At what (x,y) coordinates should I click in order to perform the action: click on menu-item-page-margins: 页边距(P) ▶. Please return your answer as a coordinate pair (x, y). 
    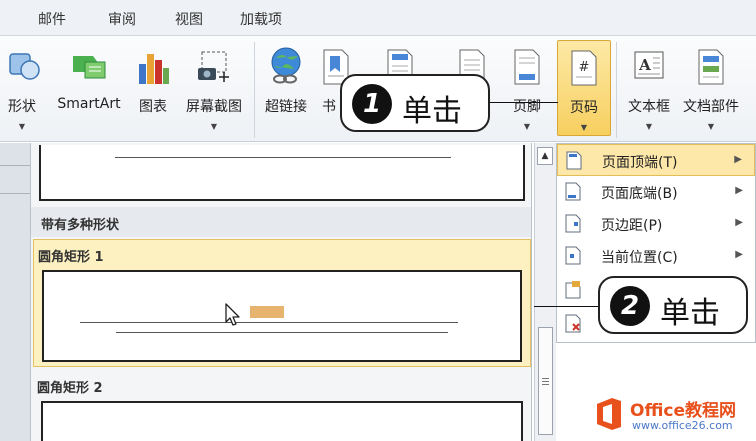
    Looking at the image, I should click on (656, 224).